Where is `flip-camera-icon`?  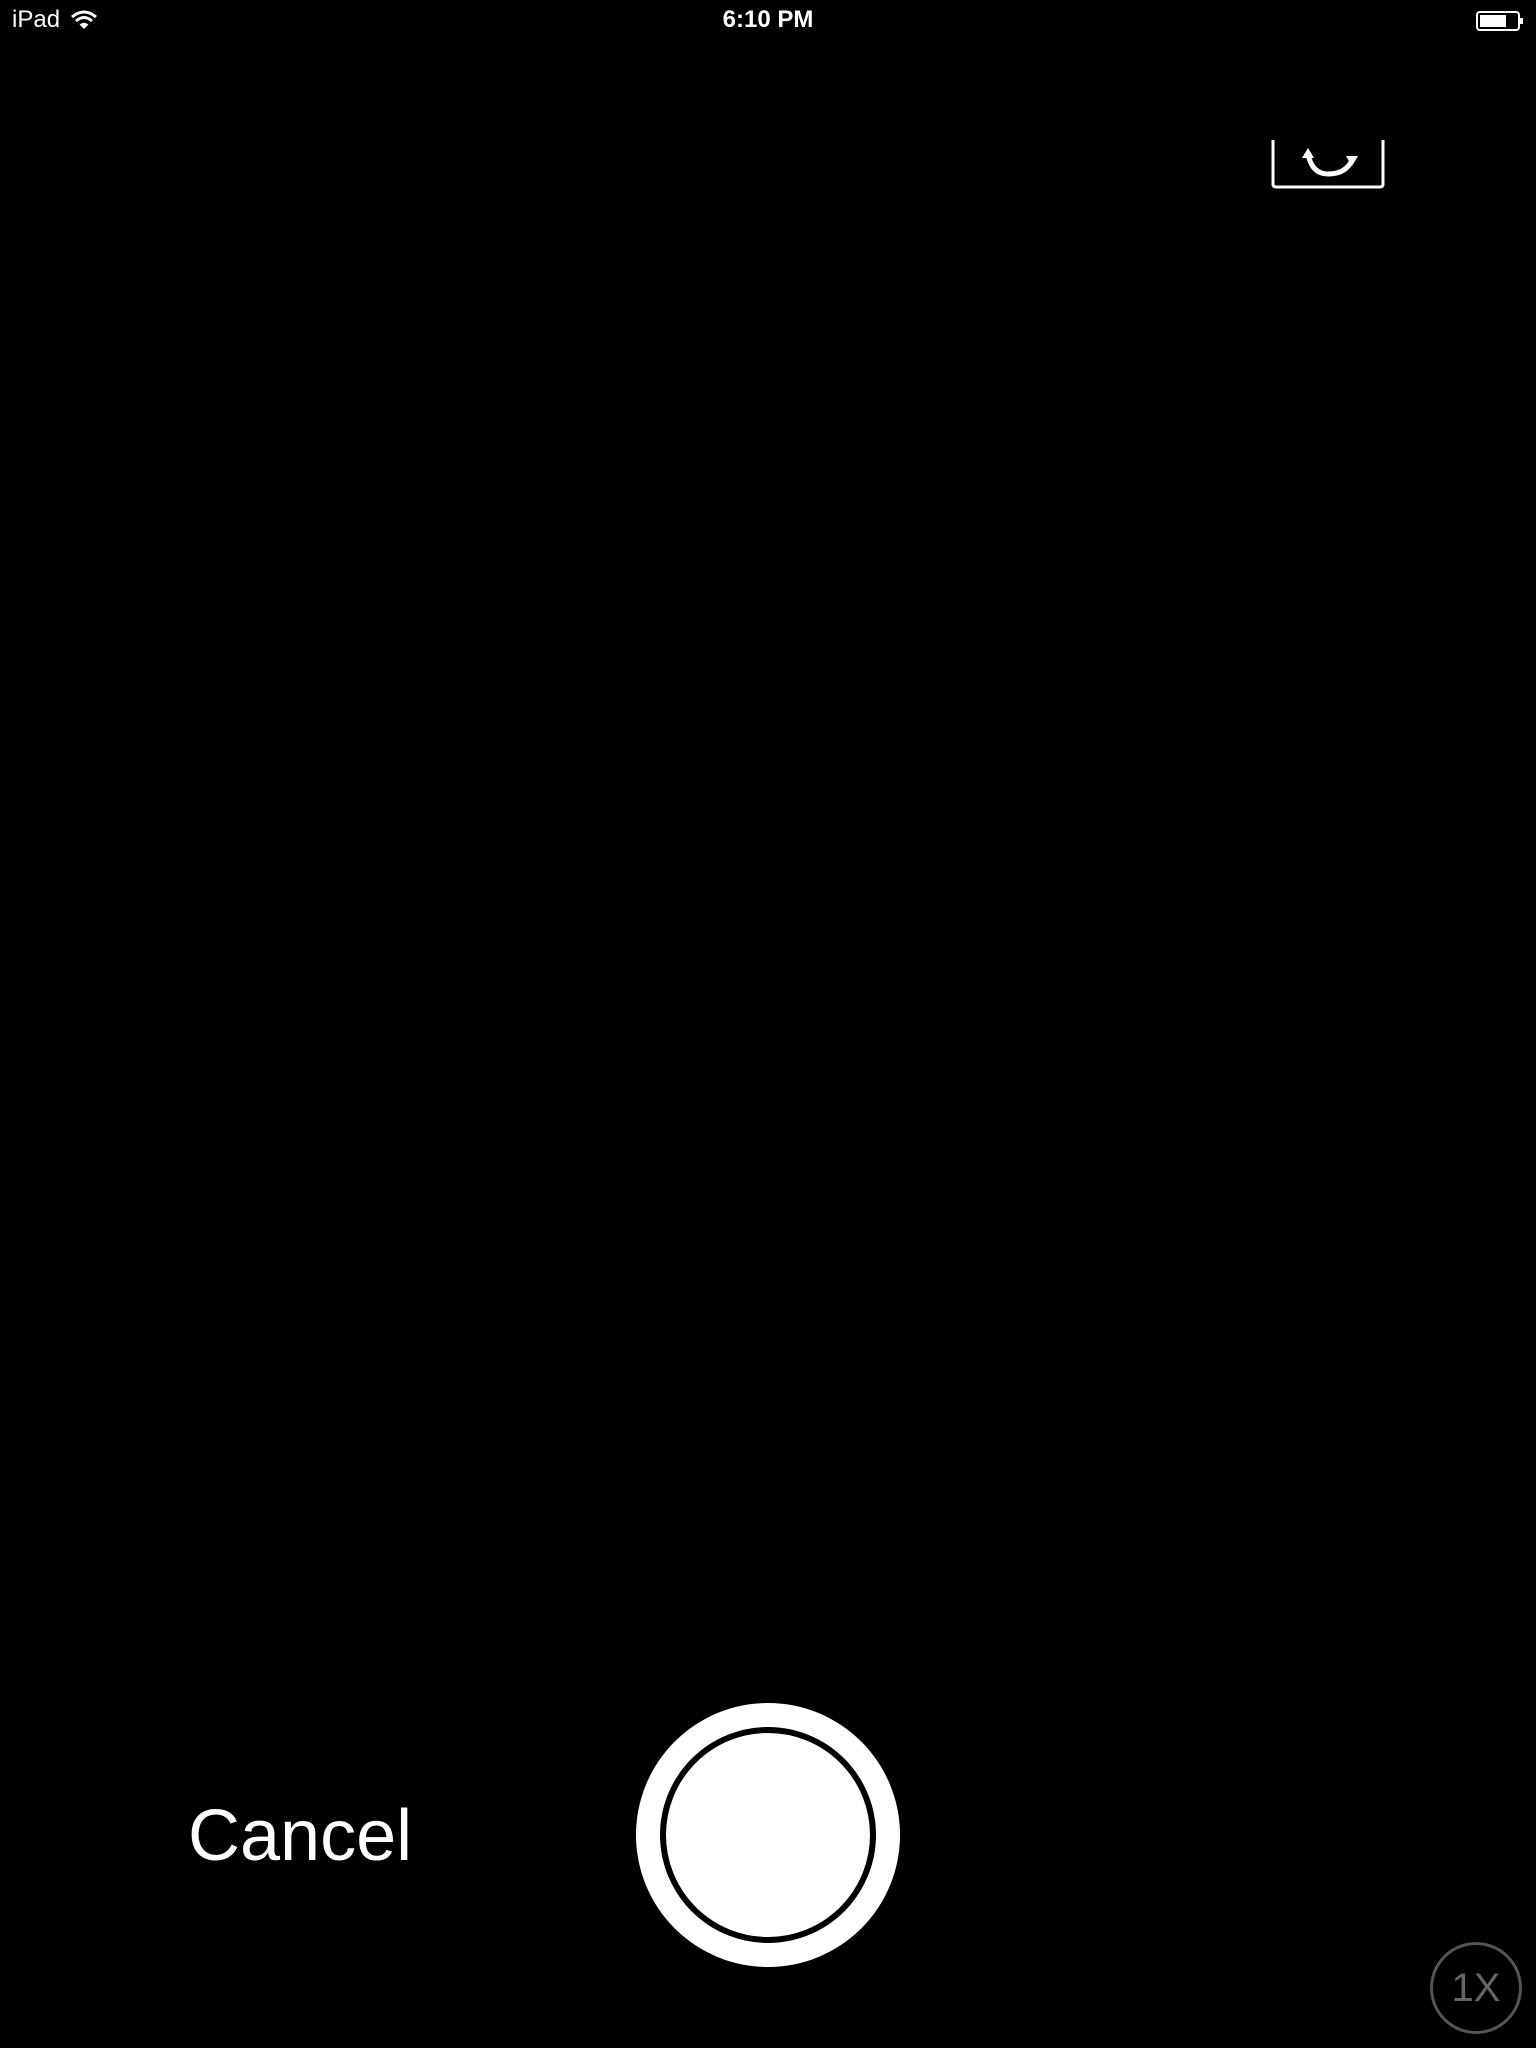
flip-camera-icon is located at coordinates (1328, 165).